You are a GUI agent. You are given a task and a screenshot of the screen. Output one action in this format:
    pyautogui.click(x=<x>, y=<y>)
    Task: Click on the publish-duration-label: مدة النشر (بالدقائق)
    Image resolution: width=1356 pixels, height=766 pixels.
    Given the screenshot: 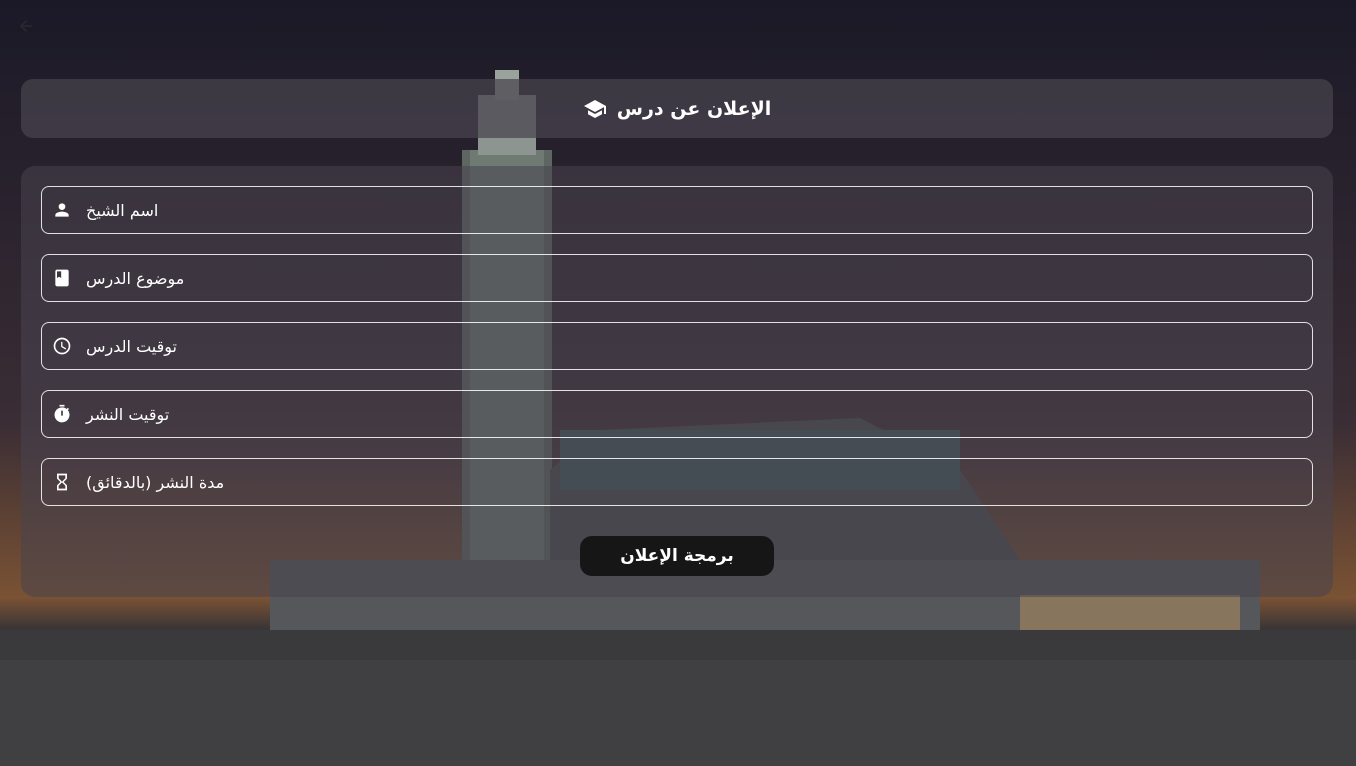 What is the action you would take?
    pyautogui.click(x=155, y=482)
    